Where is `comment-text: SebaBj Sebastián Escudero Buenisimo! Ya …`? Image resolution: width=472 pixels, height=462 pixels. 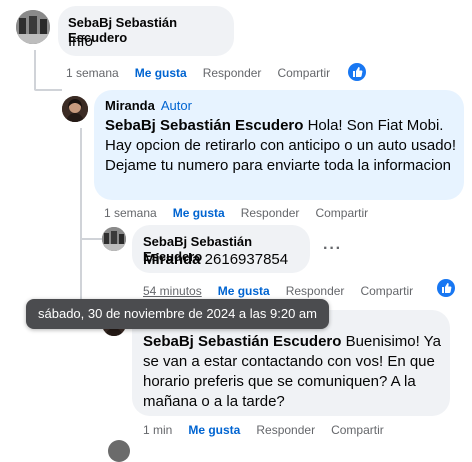 comment-text: SebaBj Sebastián Escudero Buenisimo! Ya … is located at coordinates (293, 372).